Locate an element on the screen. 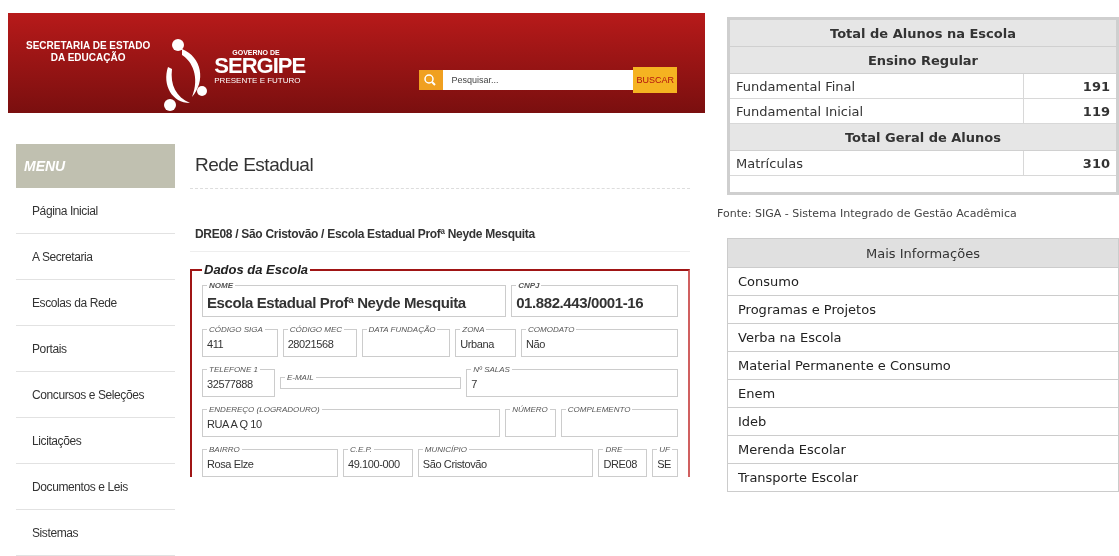 This screenshot has width=1119, height=556. menu-item: Portais is located at coordinates (95, 349).